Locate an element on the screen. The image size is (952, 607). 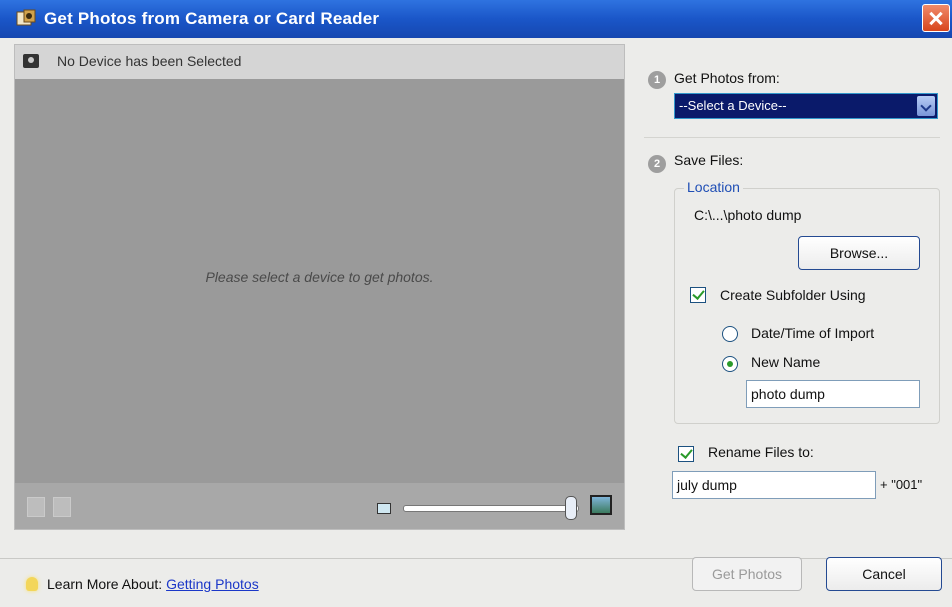
title-bar: Get Photos from Camera or Card Reader is located at coordinates (476, 19).